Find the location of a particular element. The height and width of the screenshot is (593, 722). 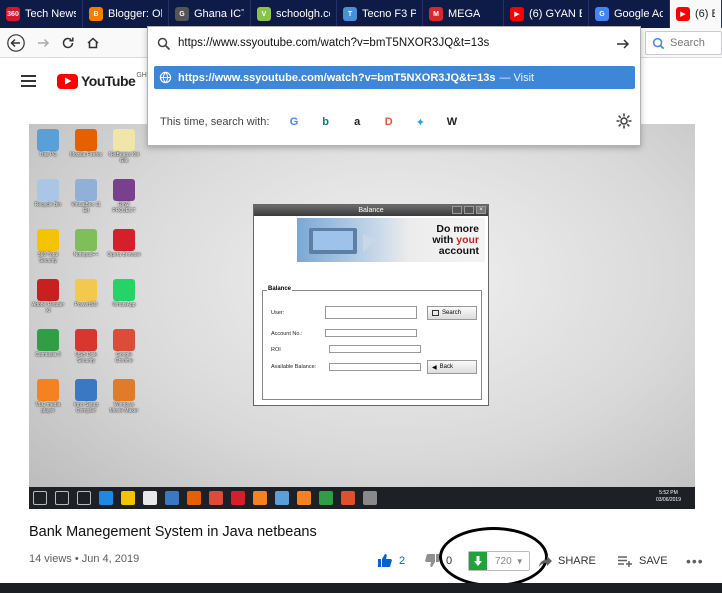

desktop-icon: NetBeans Kiri Gilk is located at coordinates (124, 146).